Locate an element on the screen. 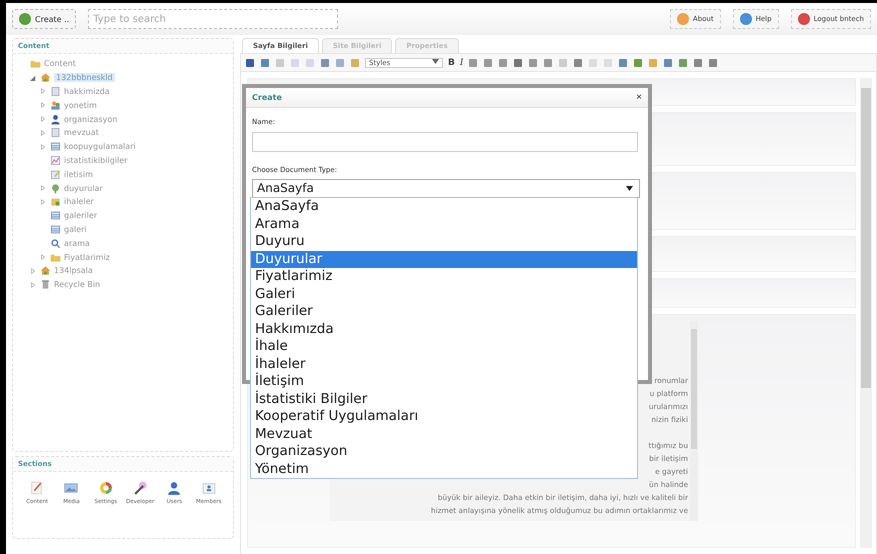 The width and height of the screenshot is (877, 554). dropdown-option: Duyuru is located at coordinates (444, 241).